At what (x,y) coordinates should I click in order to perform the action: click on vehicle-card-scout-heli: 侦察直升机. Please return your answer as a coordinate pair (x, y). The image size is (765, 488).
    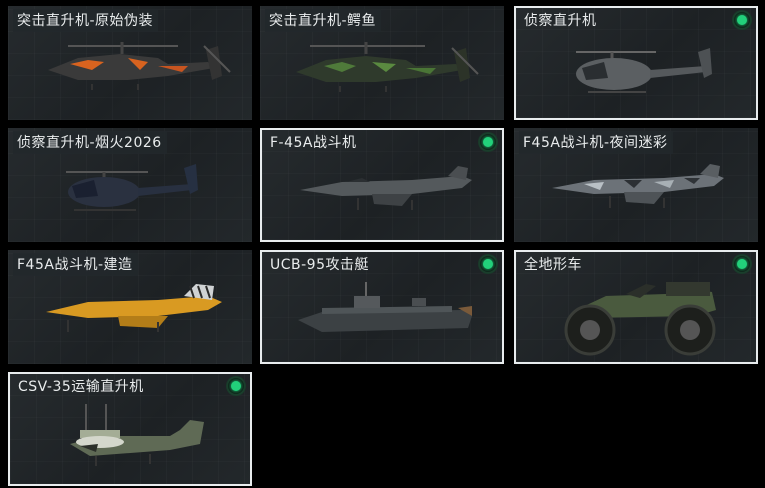
    Looking at the image, I should click on (636, 63).